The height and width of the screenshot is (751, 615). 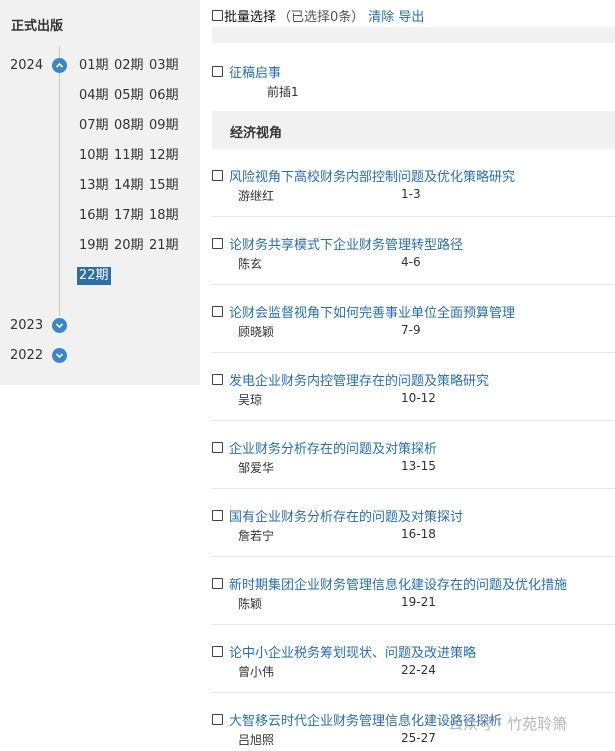 I want to click on issue-link: 07期, so click(x=94, y=126).